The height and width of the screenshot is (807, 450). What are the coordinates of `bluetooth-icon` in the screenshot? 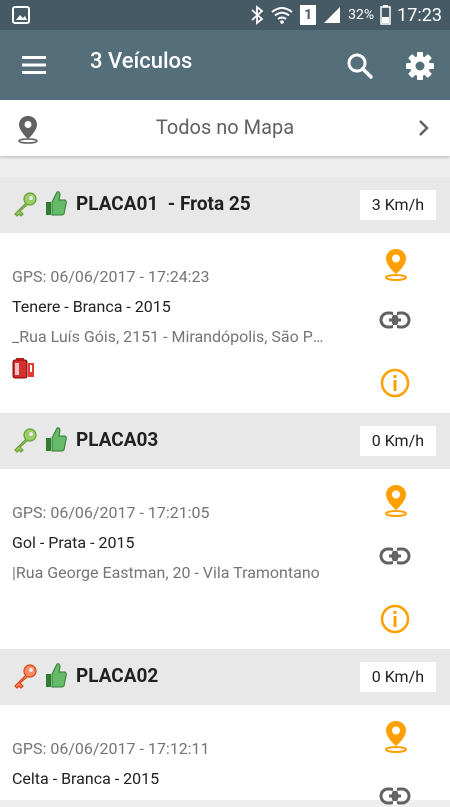 It's located at (257, 15).